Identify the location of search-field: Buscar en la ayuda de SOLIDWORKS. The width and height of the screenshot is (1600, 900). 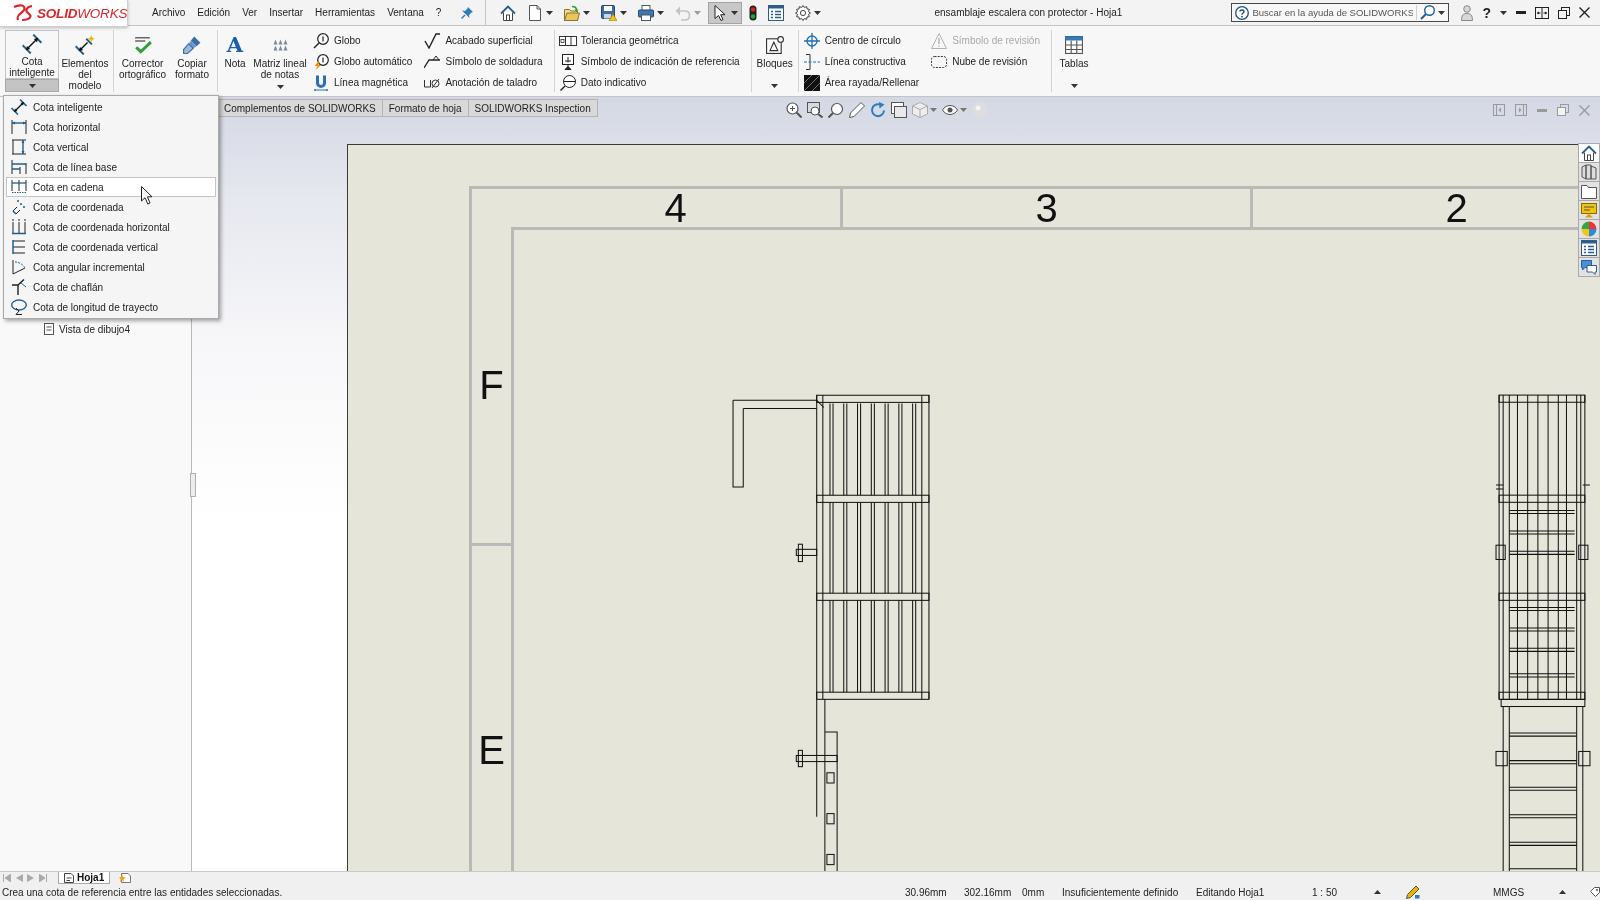
(1340, 12).